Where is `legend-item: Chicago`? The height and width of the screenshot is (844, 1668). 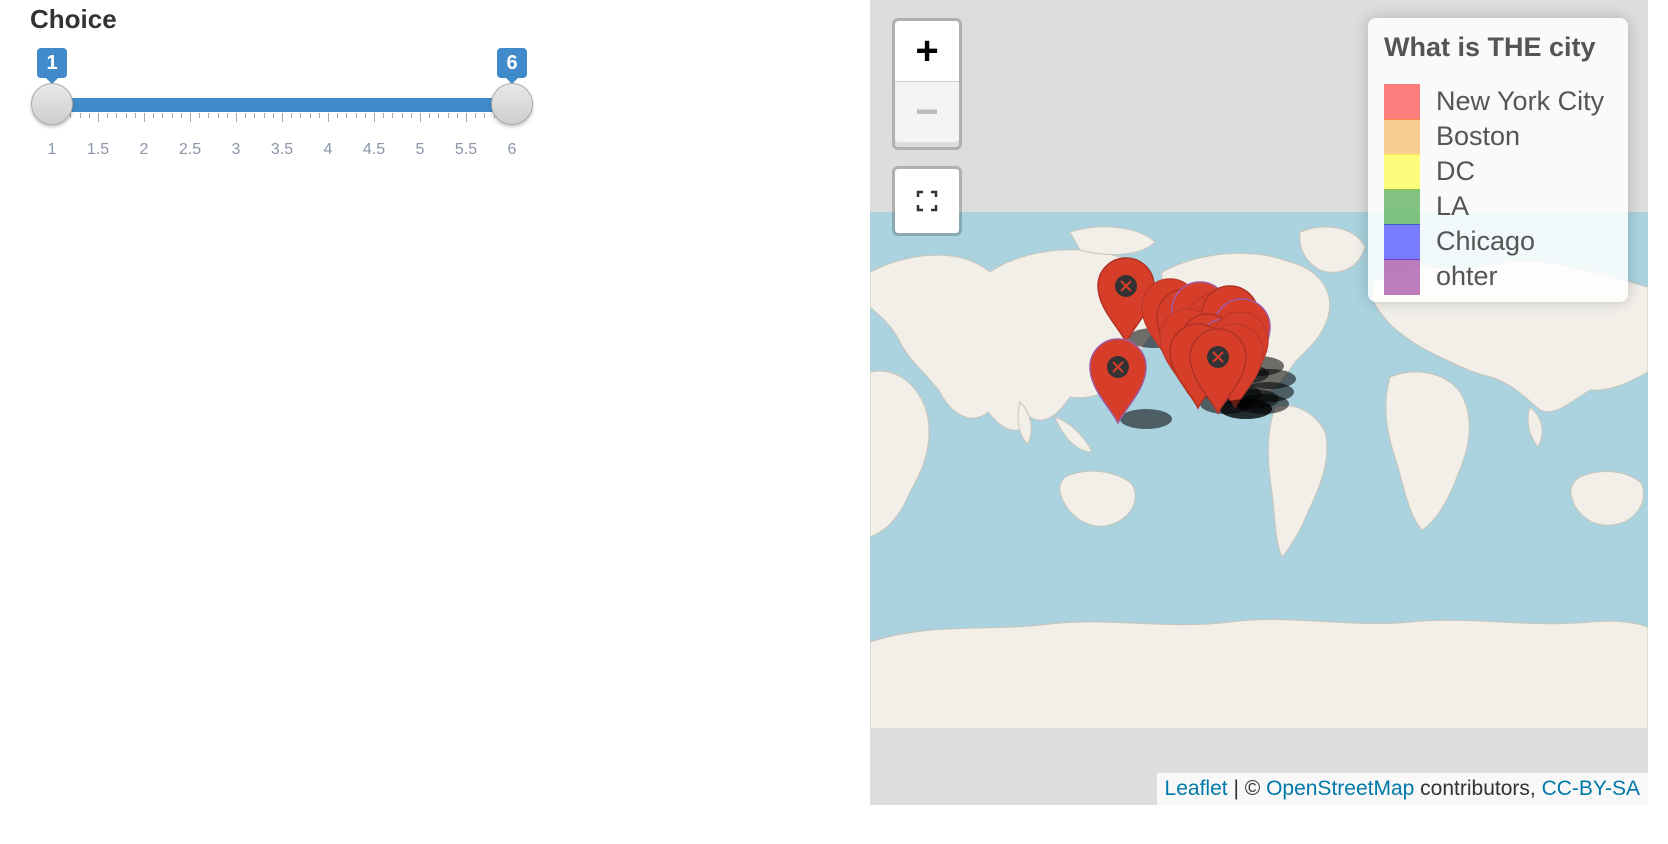 legend-item: Chicago is located at coordinates (1504, 242).